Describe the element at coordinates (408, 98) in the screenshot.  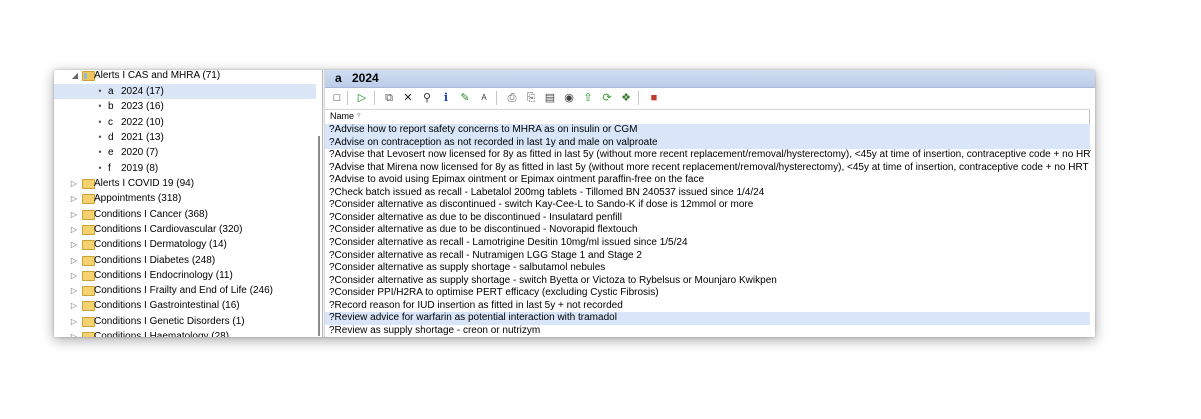
I see `delete-icon: ✕` at that location.